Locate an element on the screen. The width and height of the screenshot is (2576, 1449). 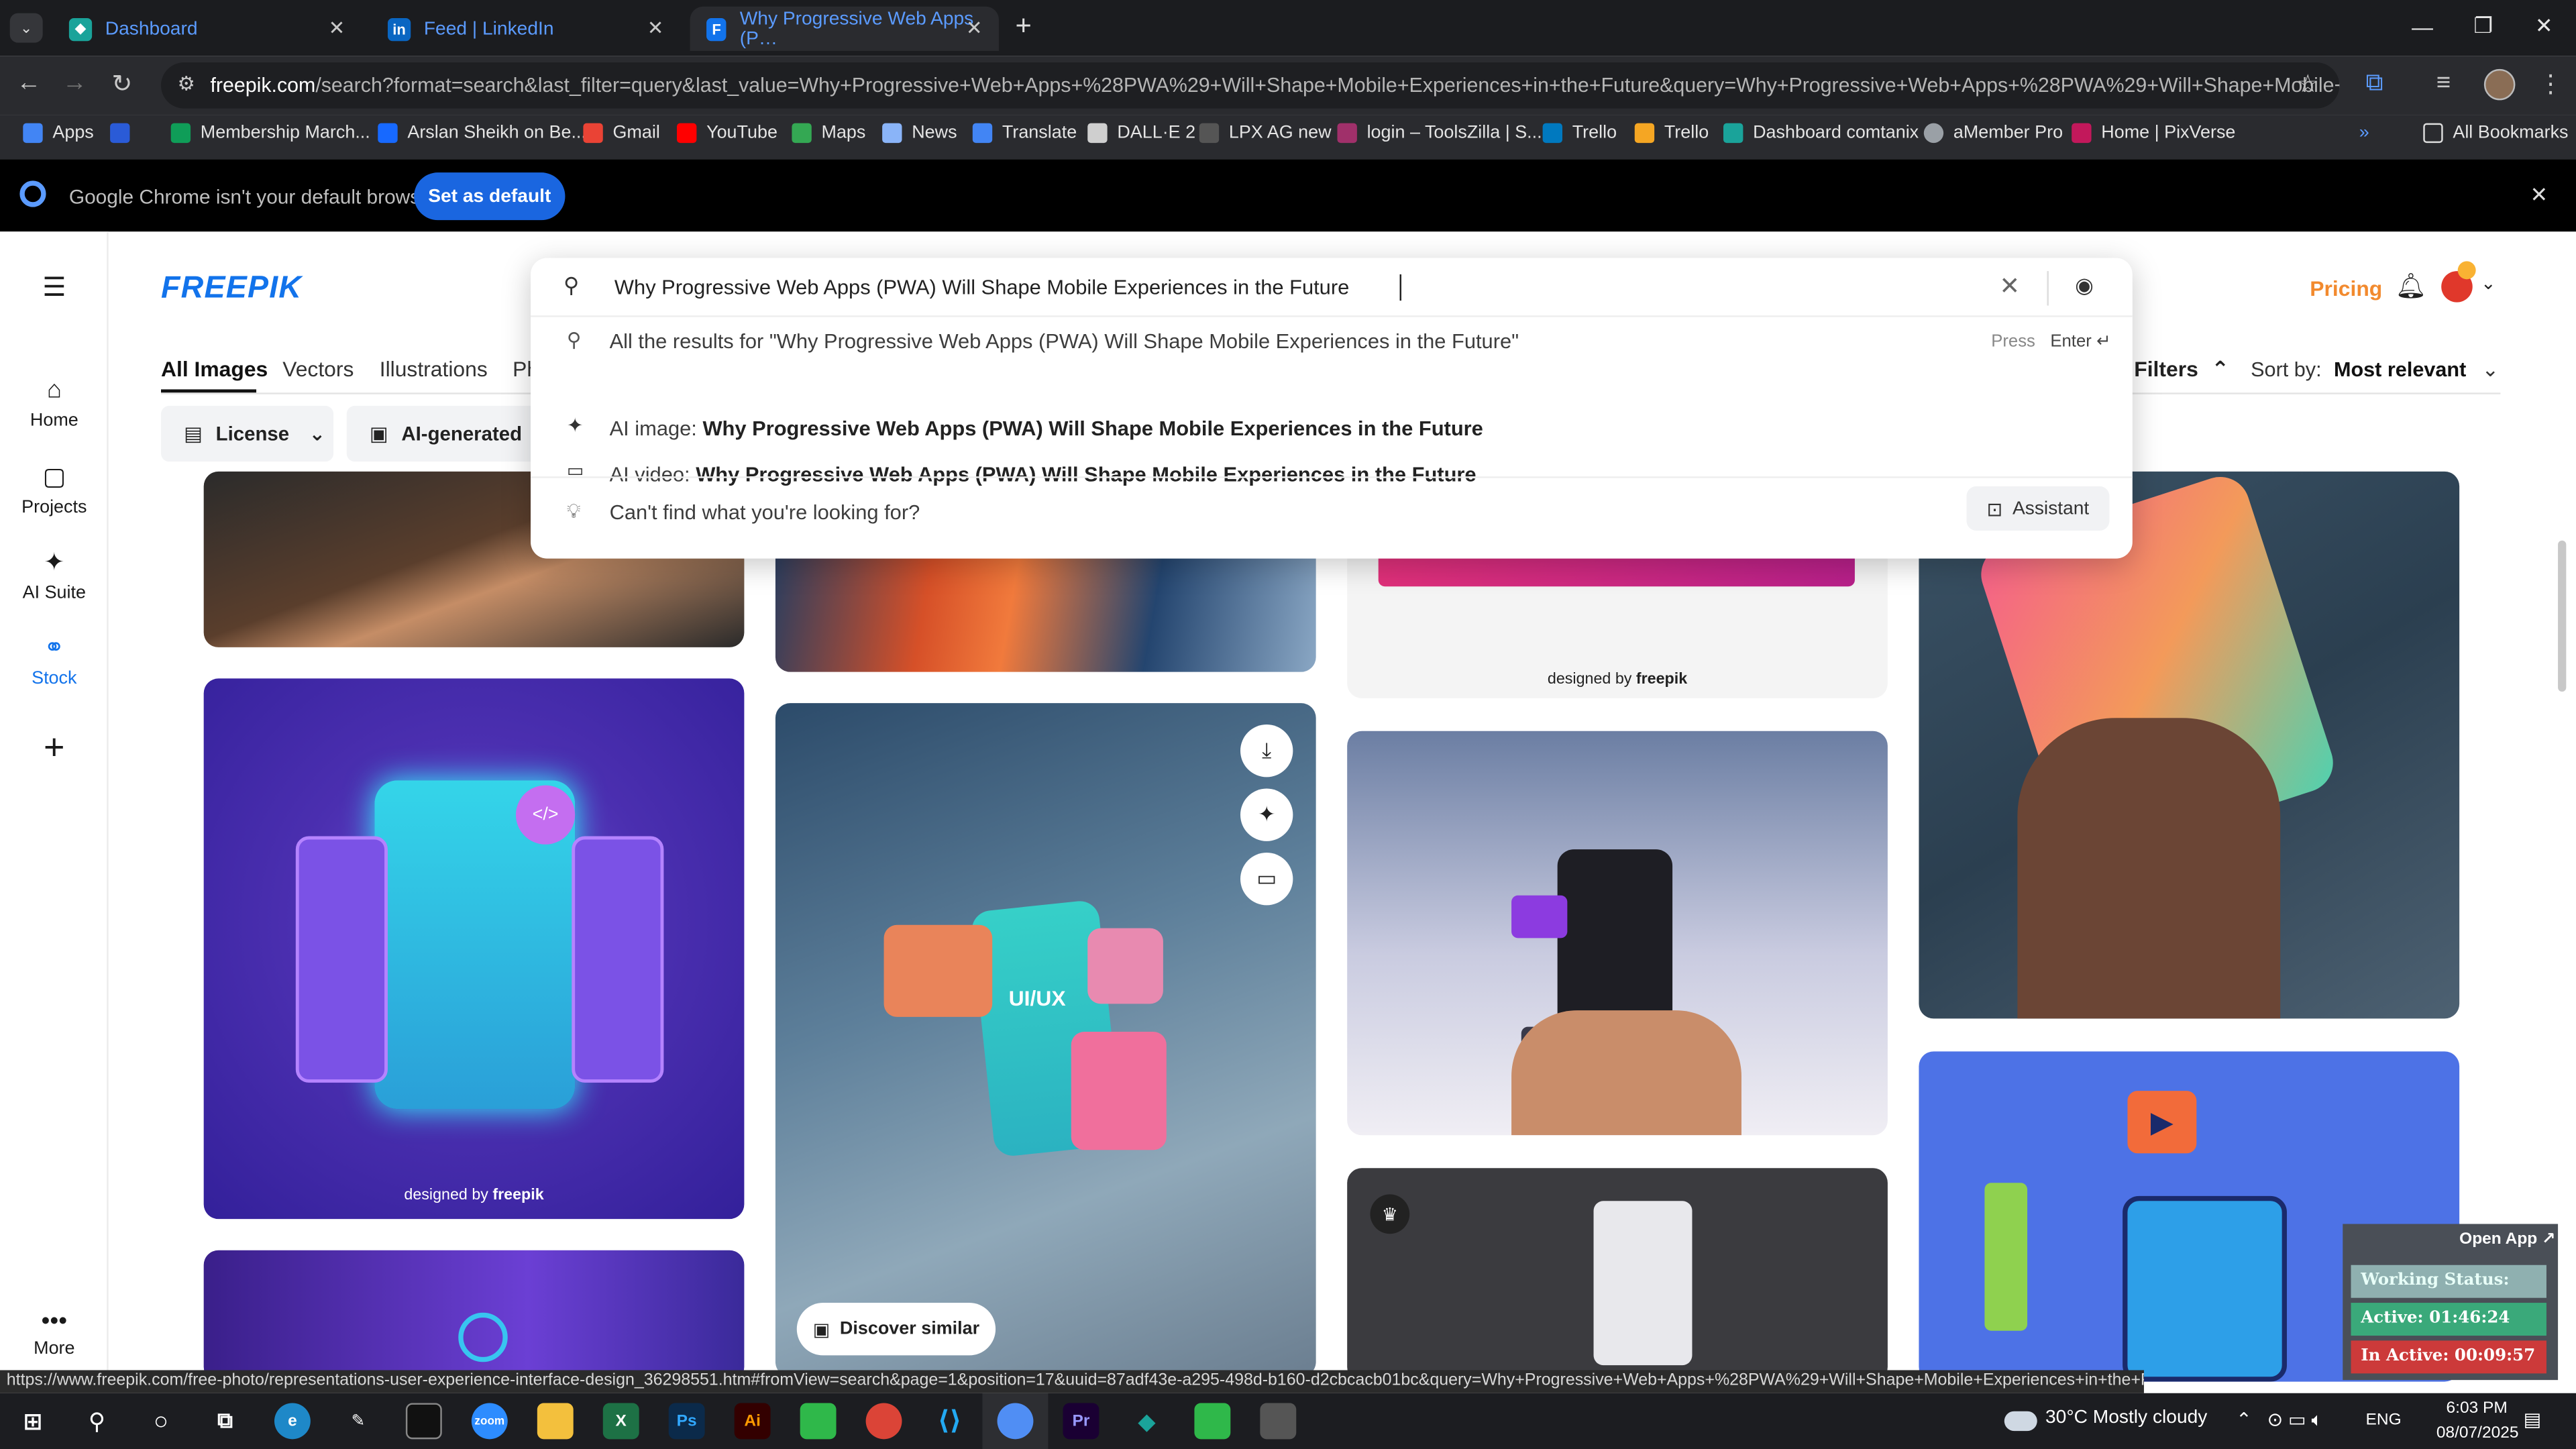
bookmark-gmail: Gmail is located at coordinates (621, 133).